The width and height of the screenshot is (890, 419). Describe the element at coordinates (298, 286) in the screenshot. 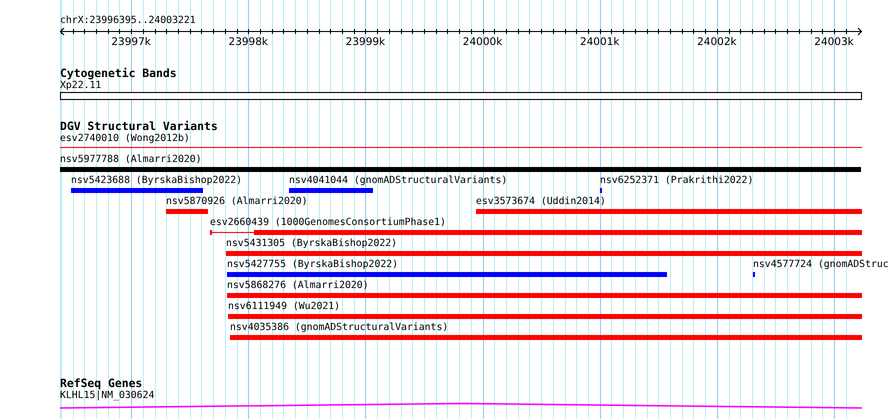

I see `variant-label: nsv5868276 (Almarri2020)` at that location.